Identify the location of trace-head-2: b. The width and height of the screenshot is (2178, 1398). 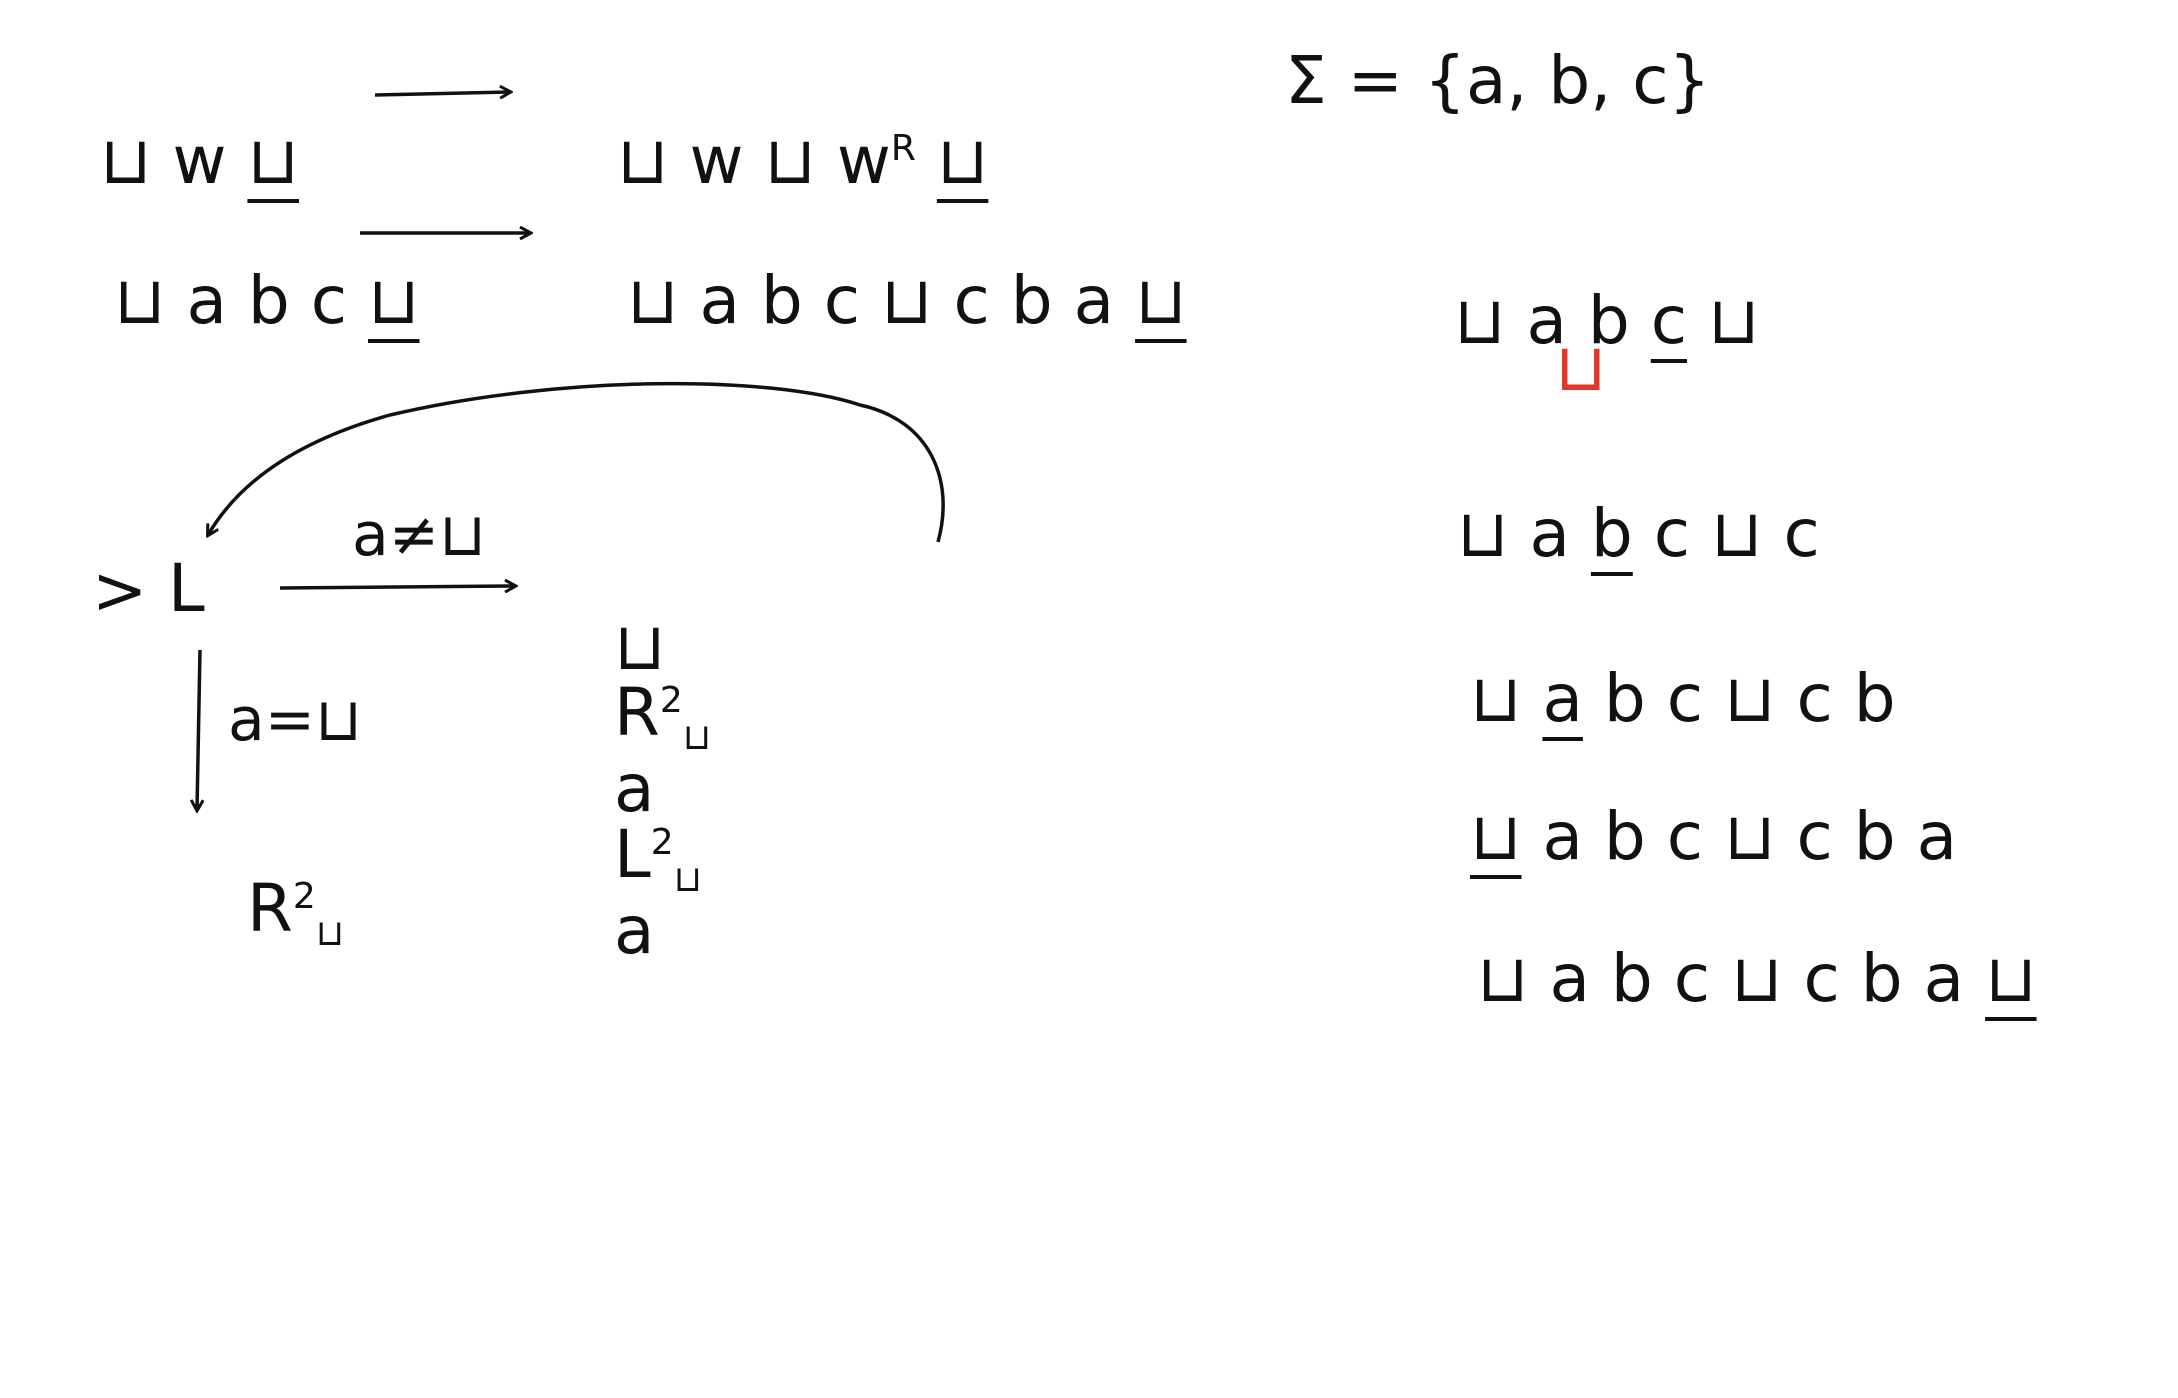
(1611, 533).